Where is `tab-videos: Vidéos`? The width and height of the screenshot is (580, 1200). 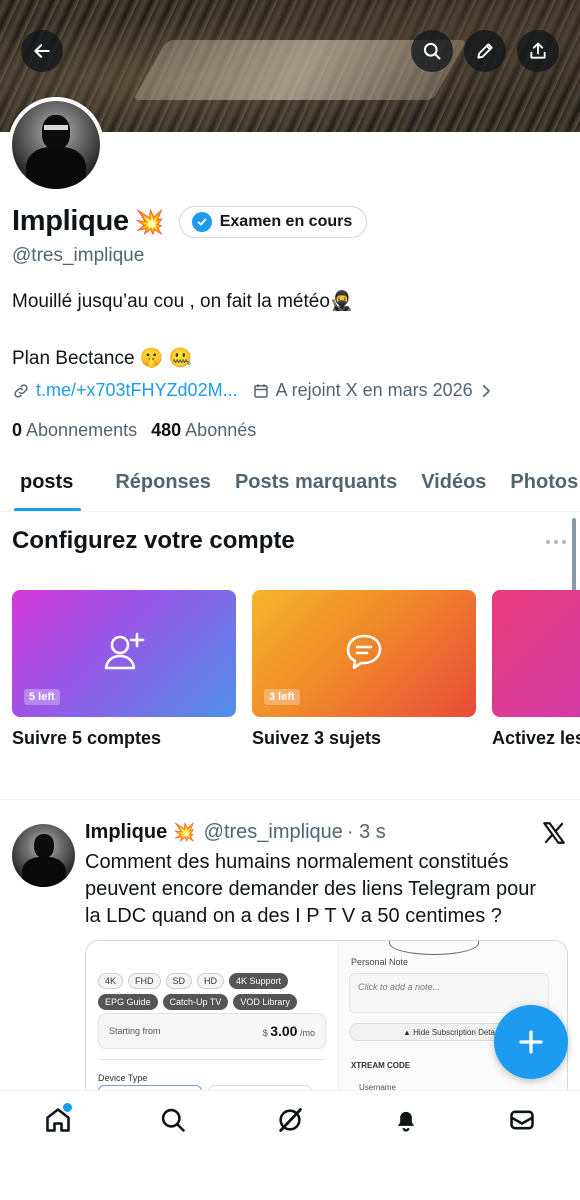 tab-videos: Vidéos is located at coordinates (453, 481).